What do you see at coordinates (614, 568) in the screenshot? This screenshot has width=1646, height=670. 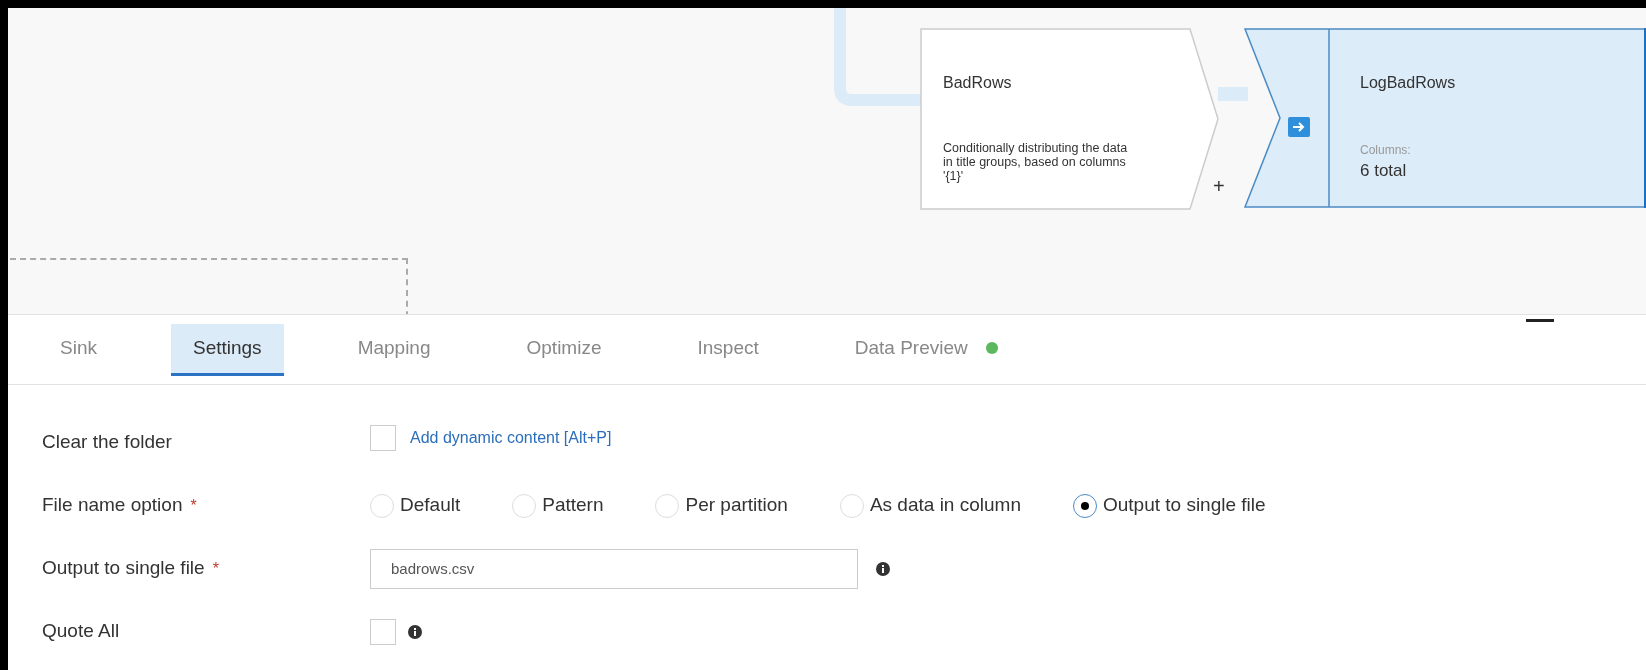 I see `text-field: badrows.csv` at bounding box center [614, 568].